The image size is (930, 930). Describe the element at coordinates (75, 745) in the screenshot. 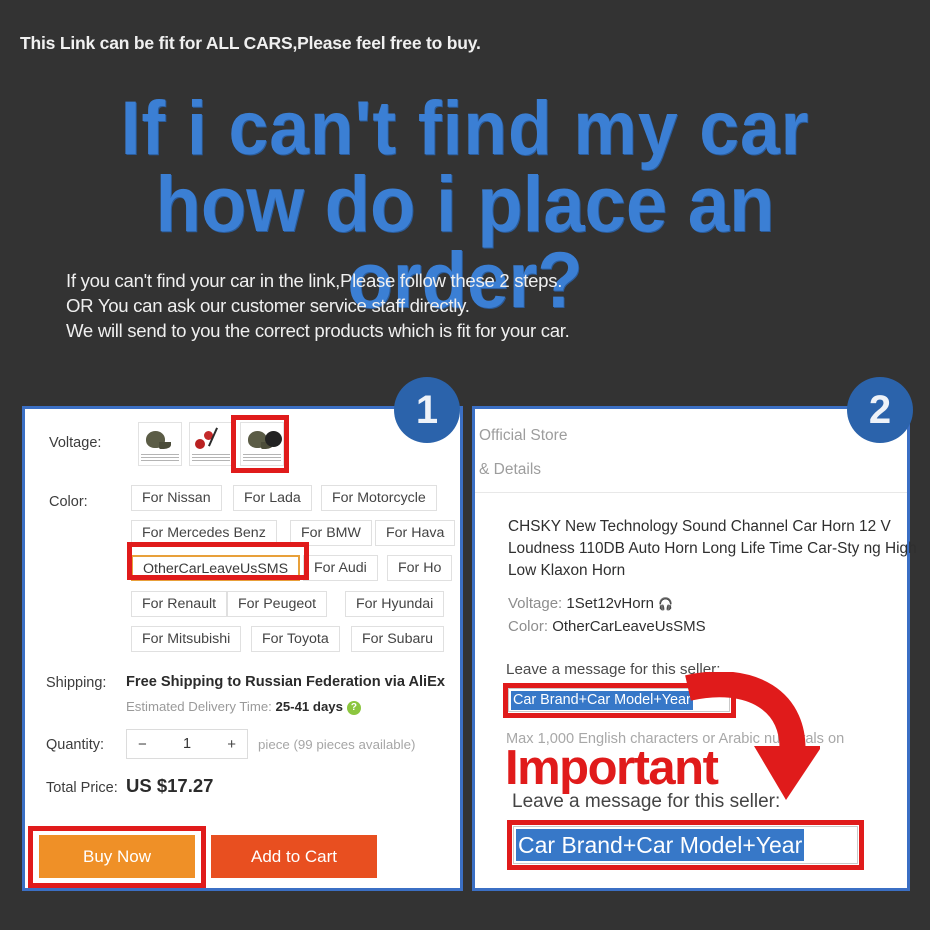

I see `quantity-label: Quantity:` at that location.